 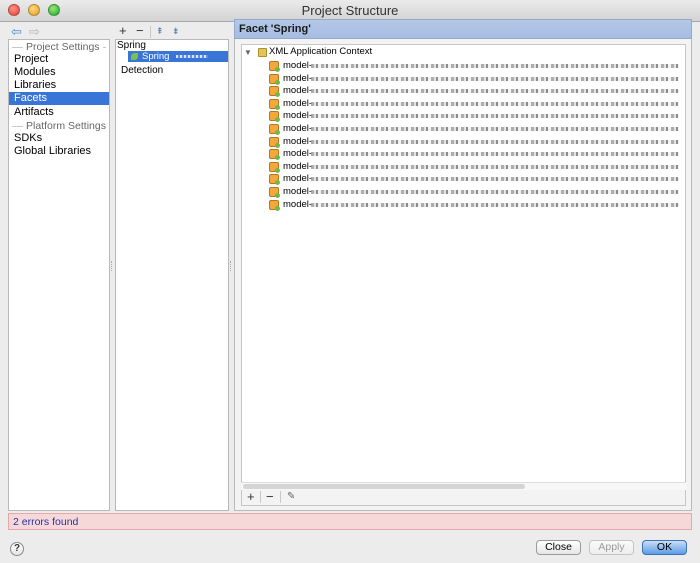 What do you see at coordinates (131, 46) in the screenshot?
I see `facet-group-spring: Spring` at bounding box center [131, 46].